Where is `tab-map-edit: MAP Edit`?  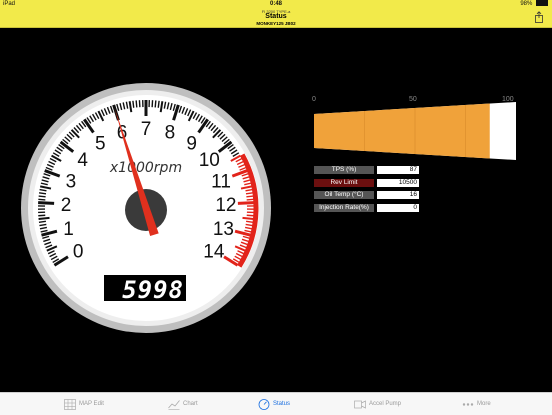
tab-map-edit: MAP Edit is located at coordinates (84, 404).